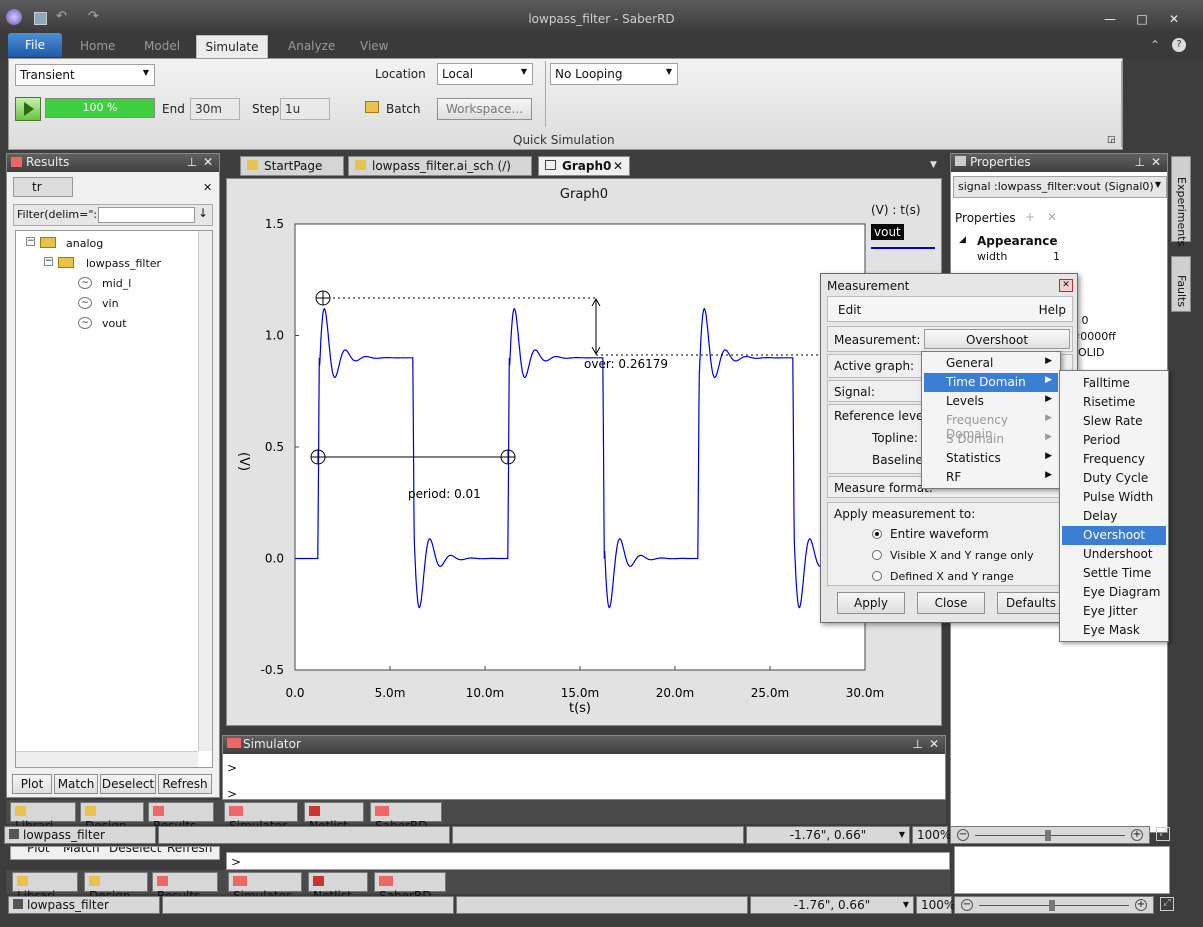 This screenshot has height=927, width=1203. Describe the element at coordinates (485, 74) in the screenshot. I see `location-select: Local ▼` at that location.